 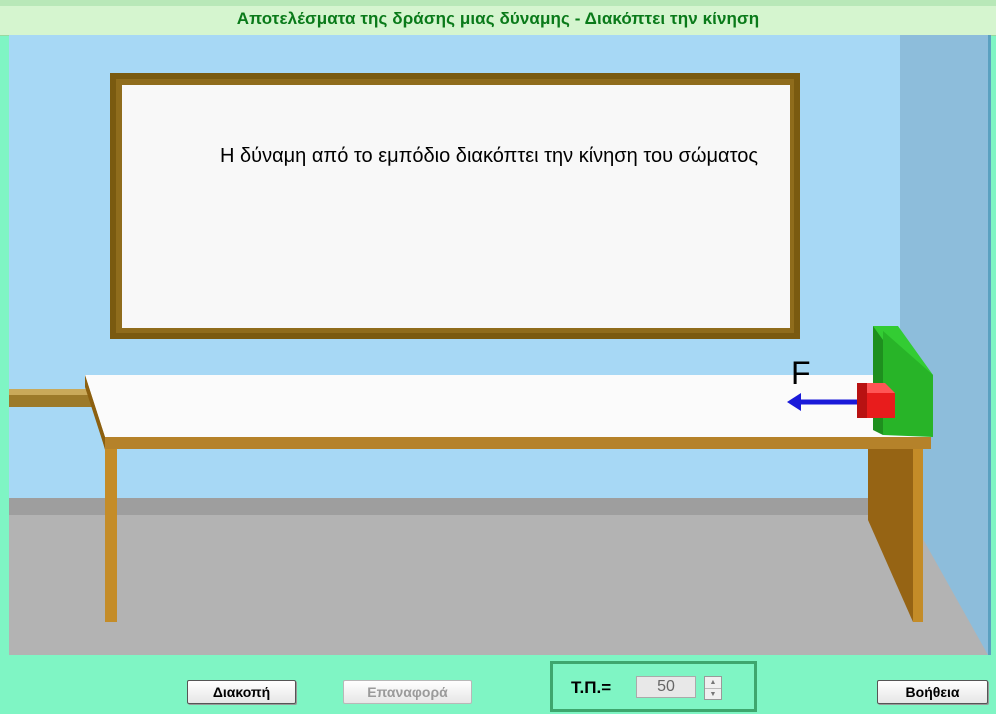 What do you see at coordinates (591, 687) in the screenshot?
I see `tp-label: Τ.Π.=` at bounding box center [591, 687].